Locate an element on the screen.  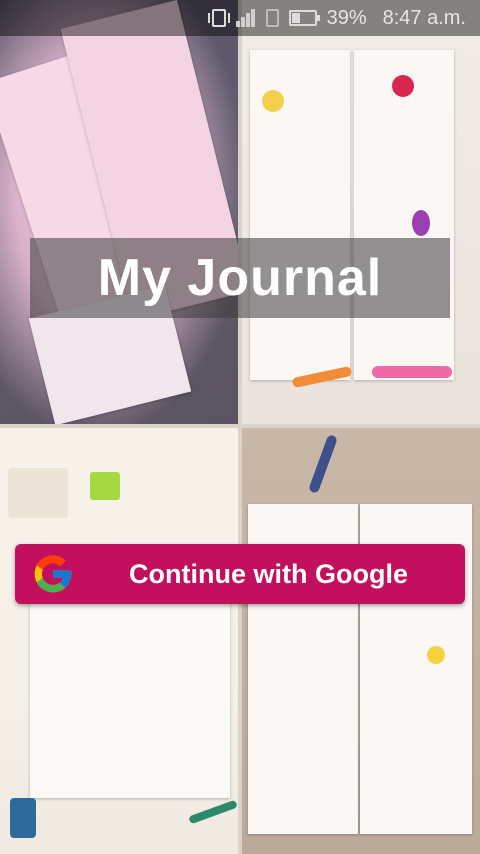
continue-with-google-button: Continue with Google is located at coordinates (240, 574).